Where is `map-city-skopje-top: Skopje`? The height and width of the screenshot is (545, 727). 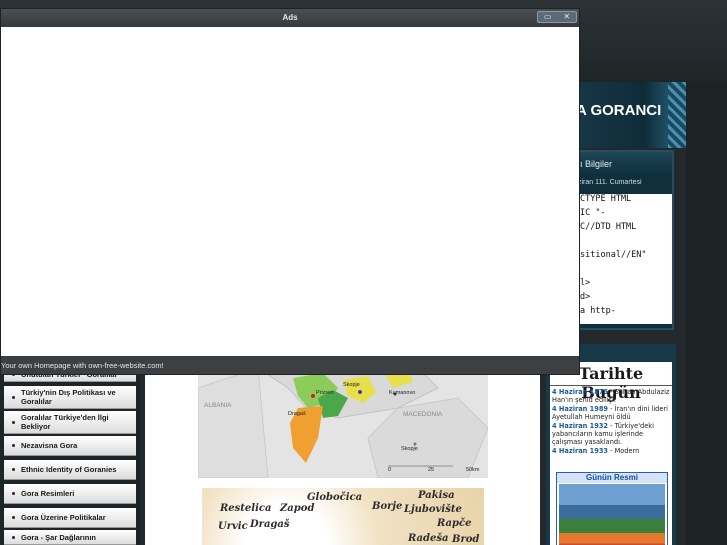
map-city-skopje-top: Skopje is located at coordinates (351, 385).